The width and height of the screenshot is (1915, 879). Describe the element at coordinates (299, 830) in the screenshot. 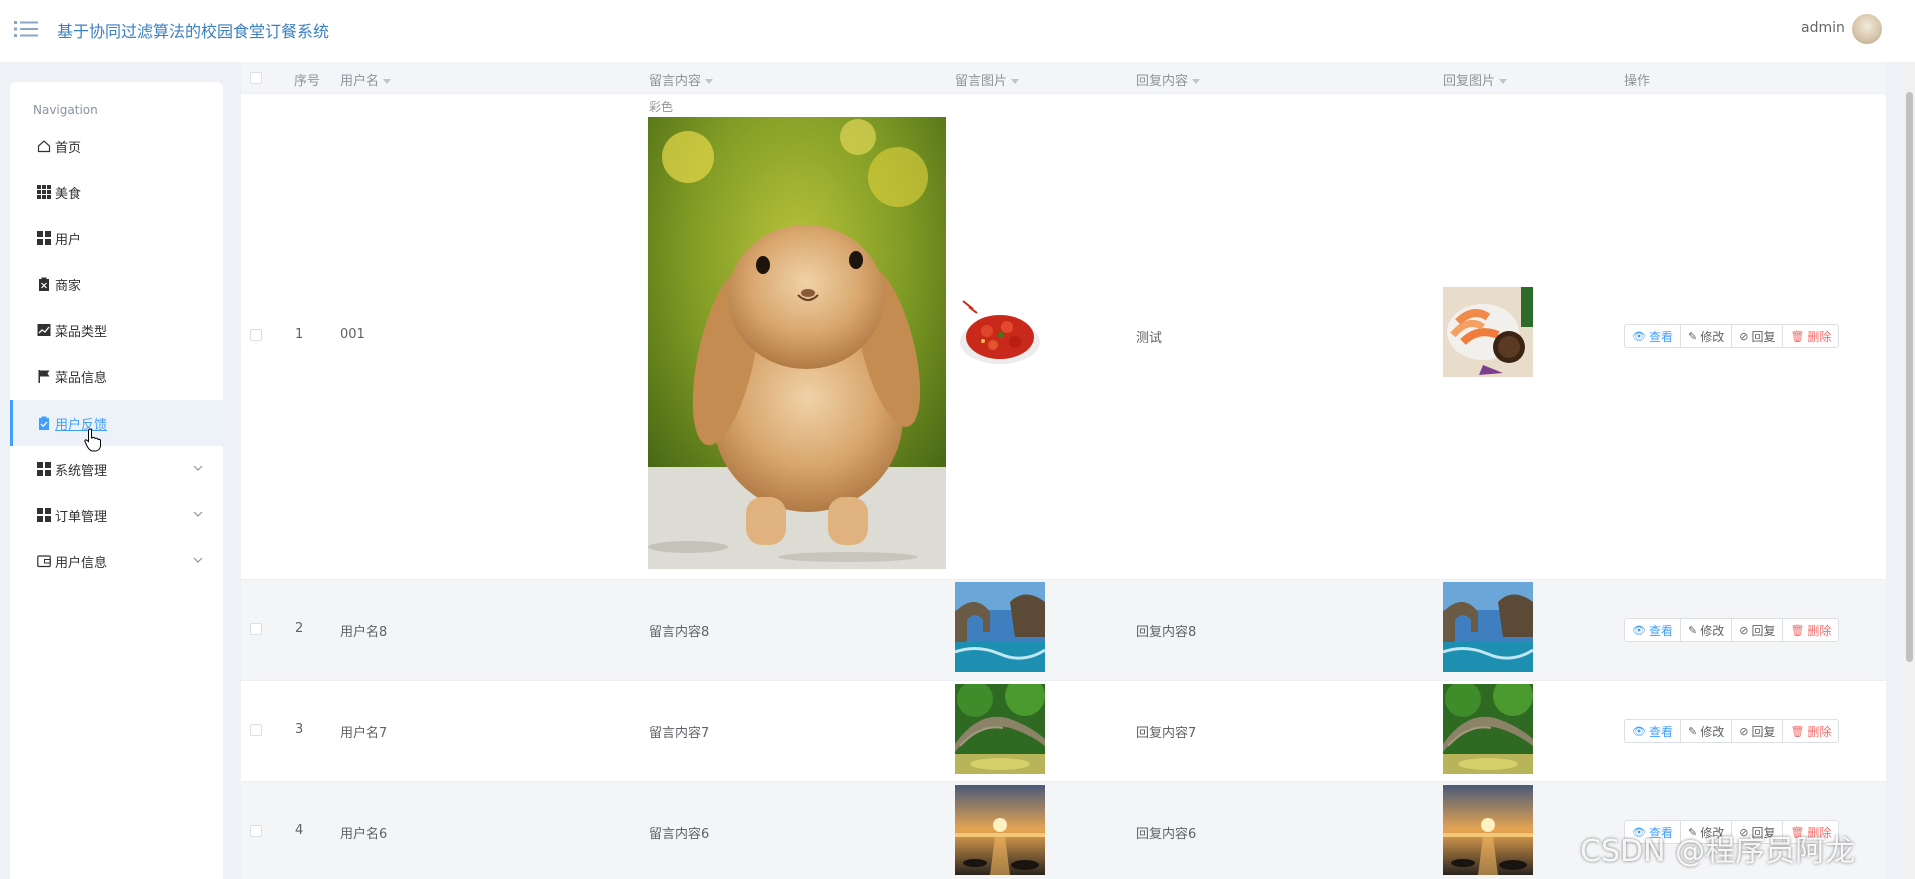

I see `cell-index: 4` at that location.